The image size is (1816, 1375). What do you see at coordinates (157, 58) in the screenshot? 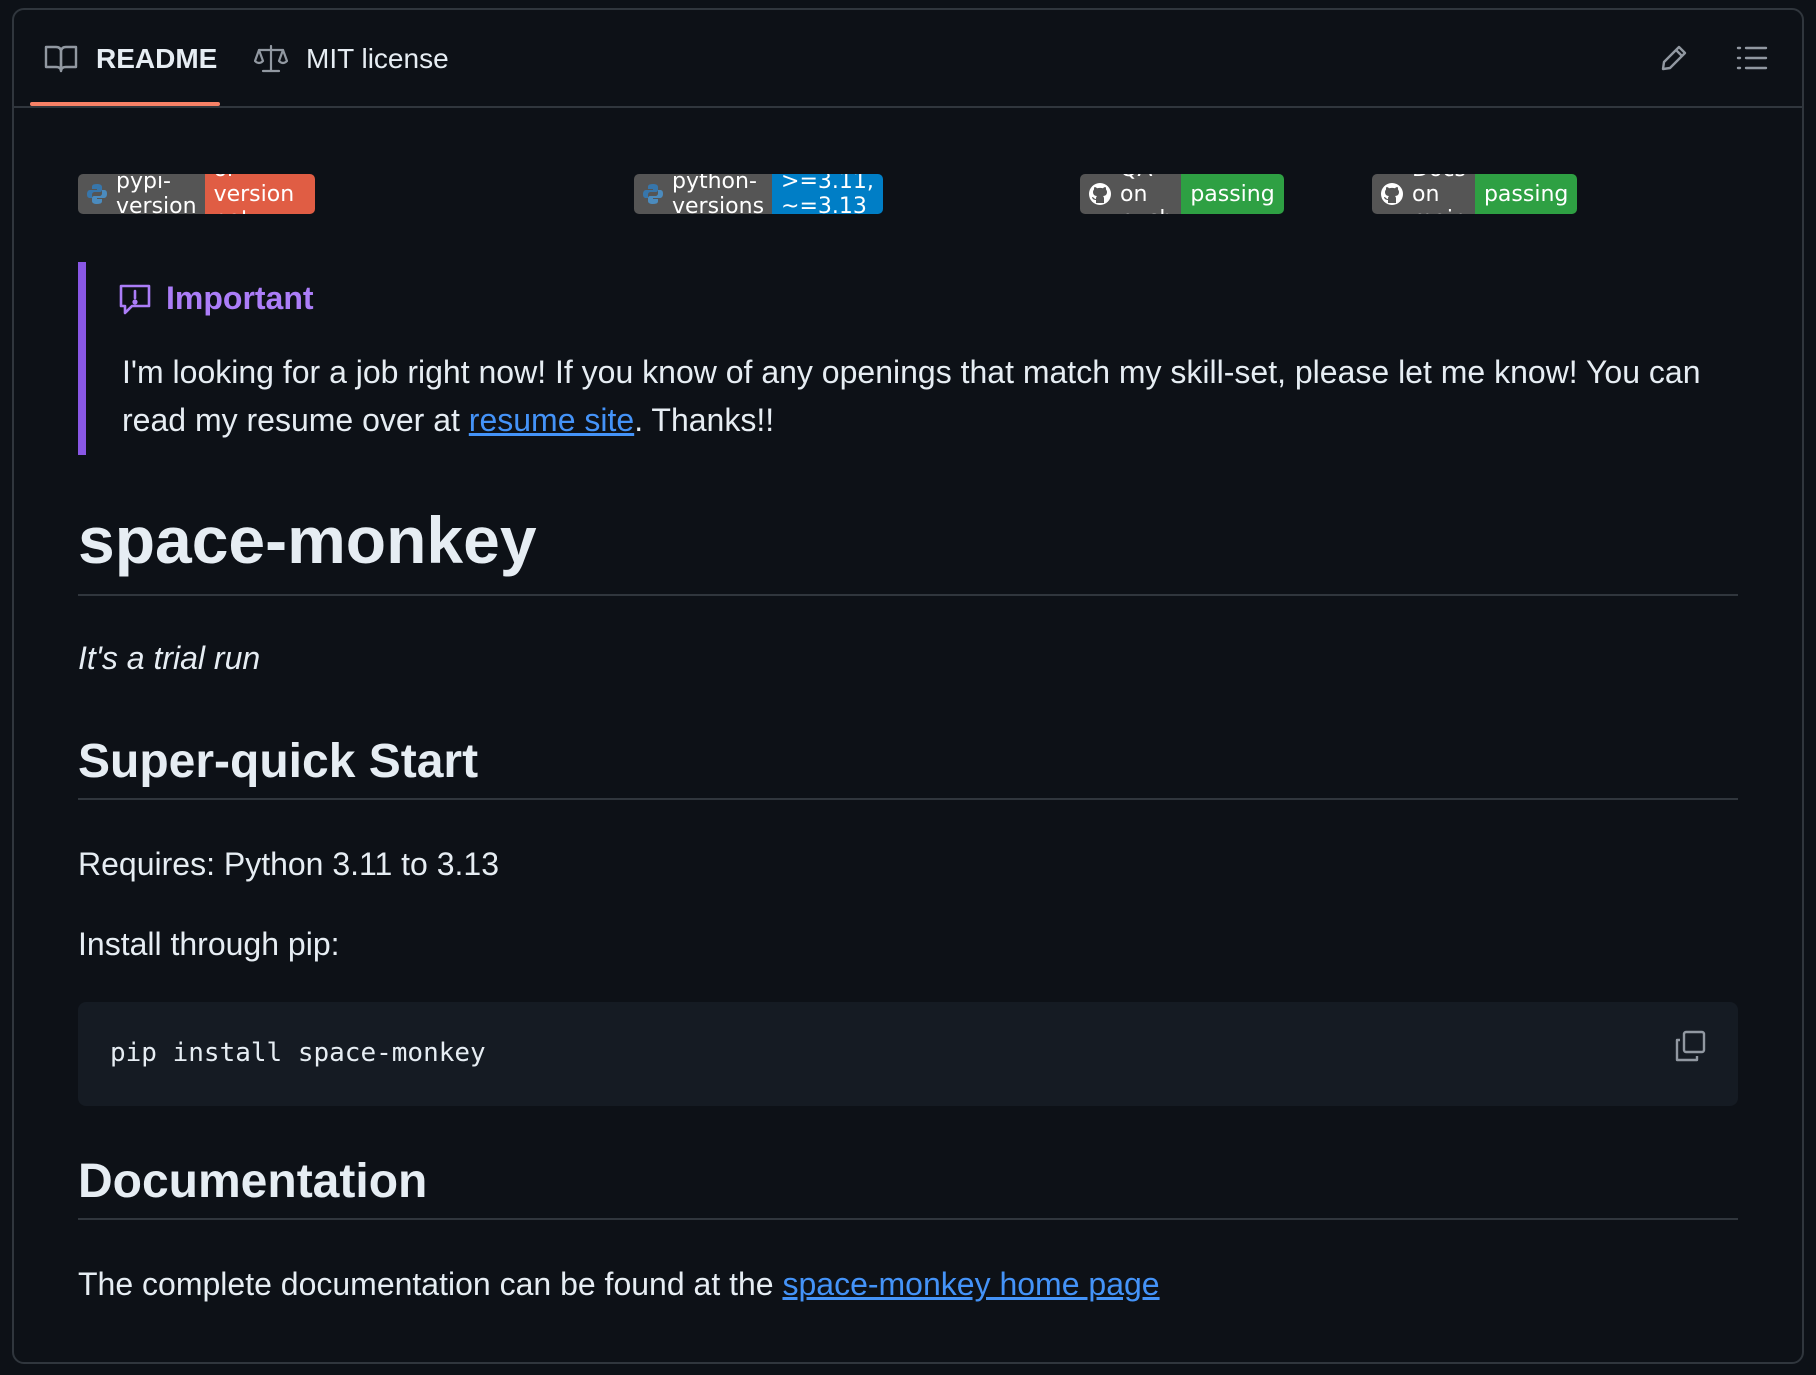
I see `tab-readme-label: README` at bounding box center [157, 58].